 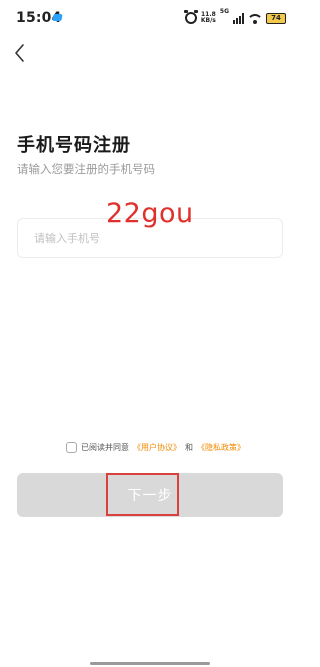 I want to click on agreement-conjunction: 和, so click(x=189, y=447).